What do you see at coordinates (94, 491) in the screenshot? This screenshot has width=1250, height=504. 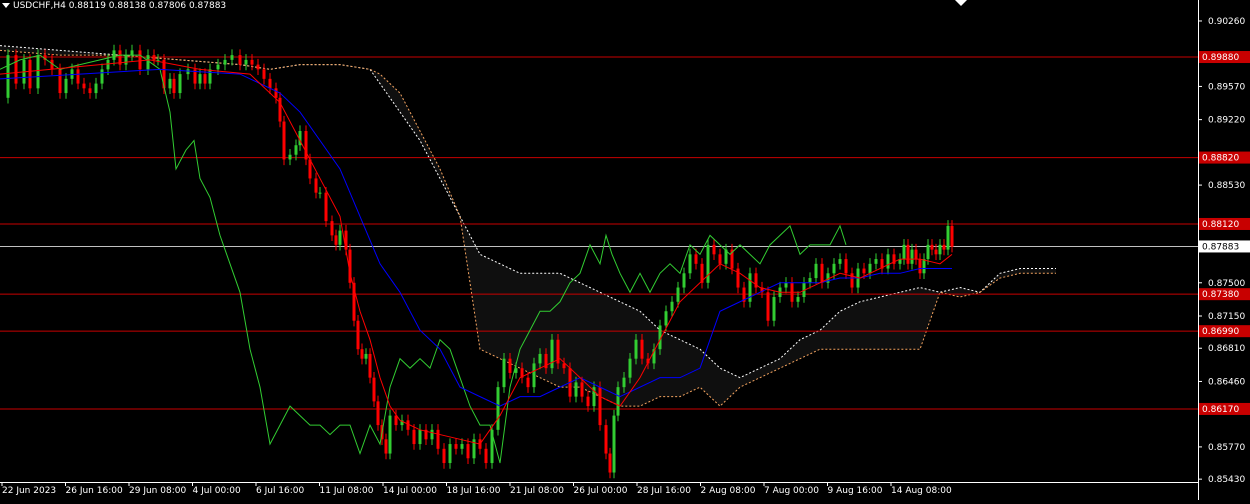 I see `x-tick-label: 26 Jun 16:00` at bounding box center [94, 491].